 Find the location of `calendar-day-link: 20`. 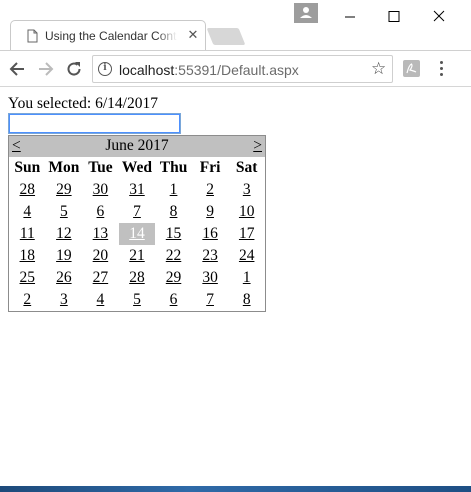

calendar-day-link: 20 is located at coordinates (101, 255).